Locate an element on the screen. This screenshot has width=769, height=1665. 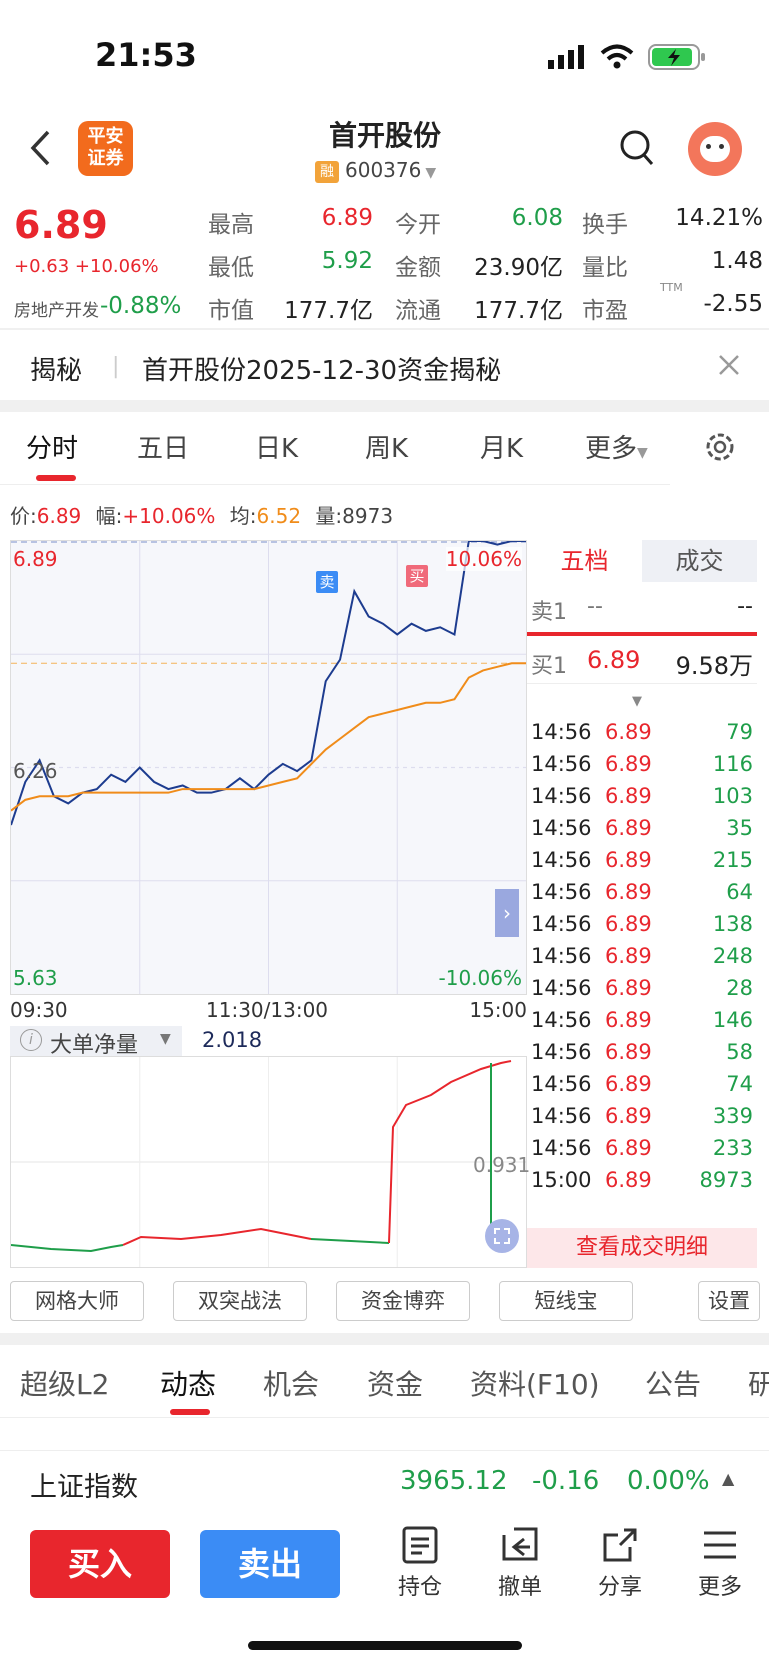
flow-chart-header: i 大单净量 ▼ 2.018 is located at coordinates (268, 1042).